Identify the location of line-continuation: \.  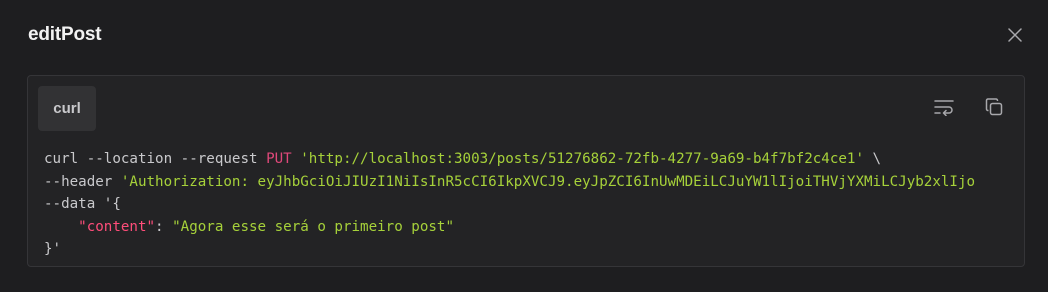
(873, 159).